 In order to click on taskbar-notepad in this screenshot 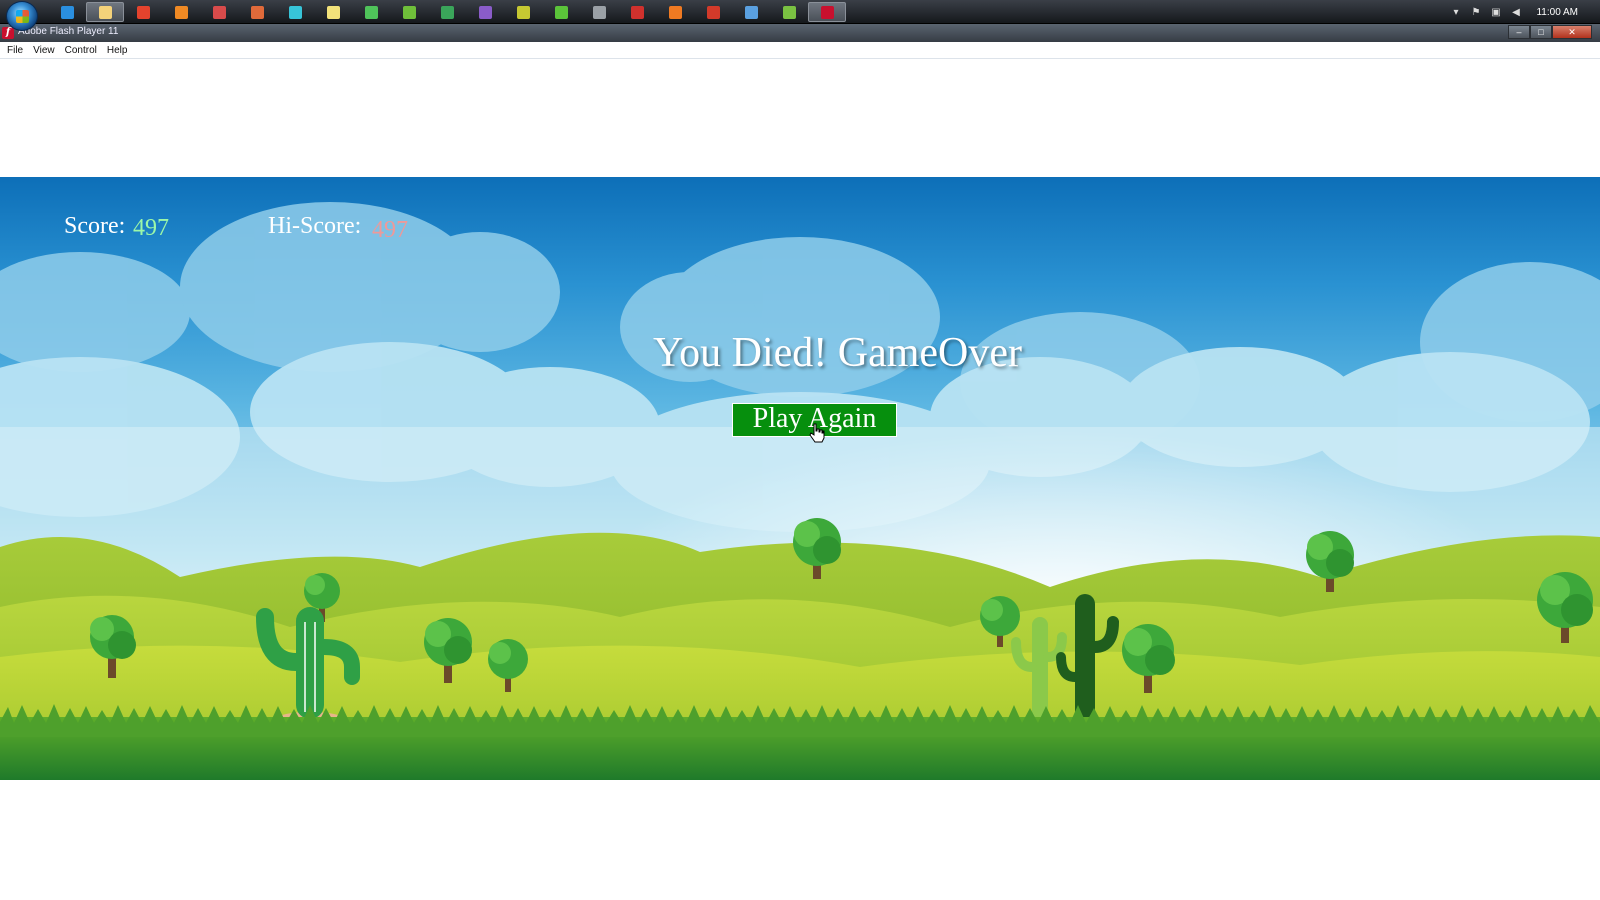, I will do `click(333, 12)`.